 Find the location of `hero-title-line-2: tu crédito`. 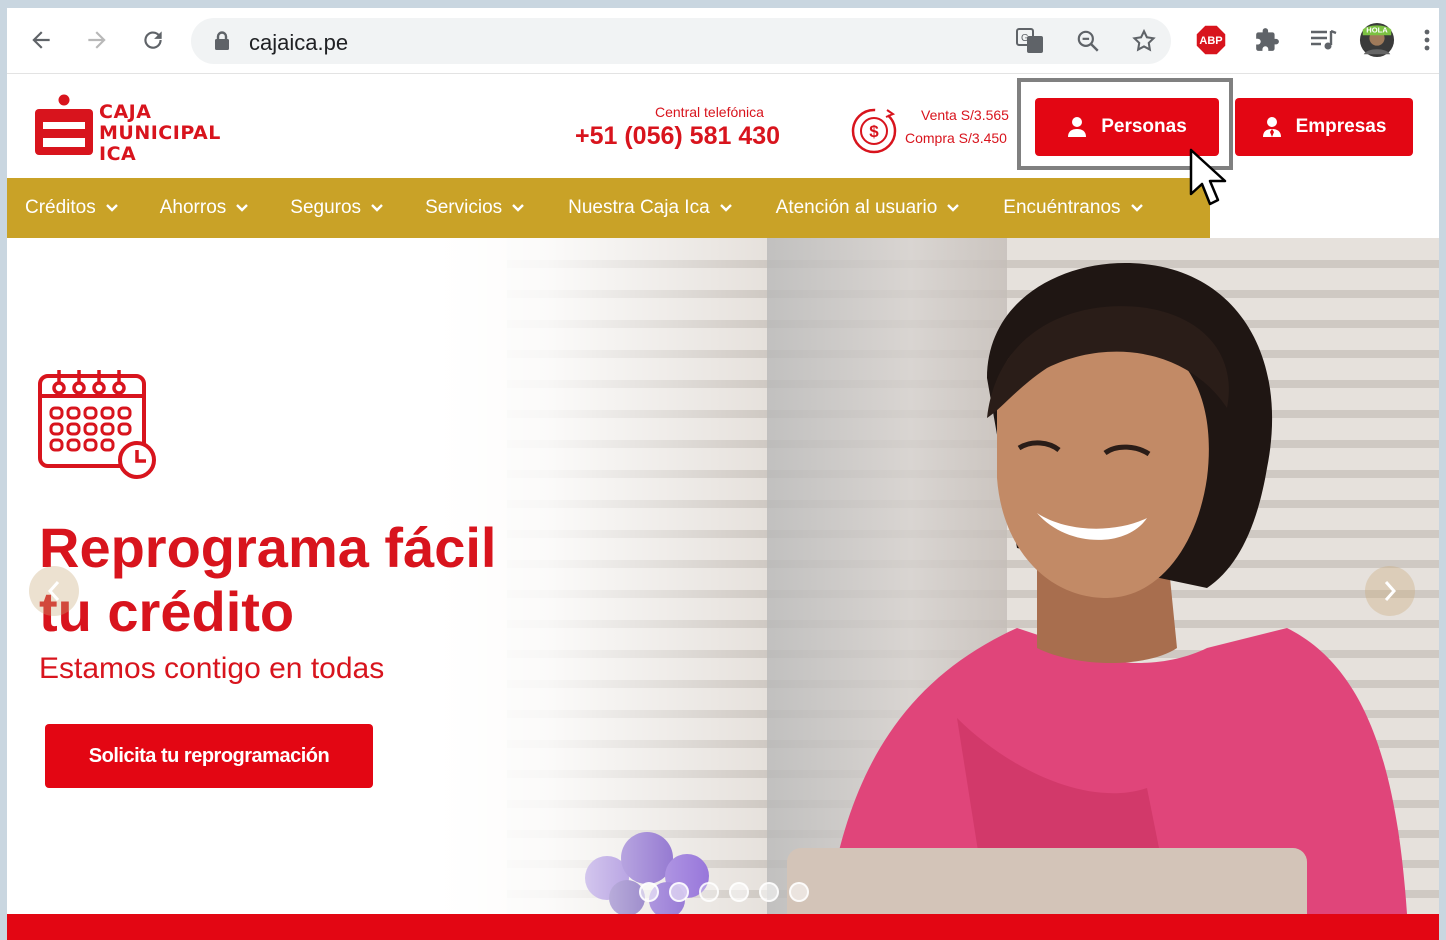

hero-title-line-2: tu crédito is located at coordinates (167, 611).